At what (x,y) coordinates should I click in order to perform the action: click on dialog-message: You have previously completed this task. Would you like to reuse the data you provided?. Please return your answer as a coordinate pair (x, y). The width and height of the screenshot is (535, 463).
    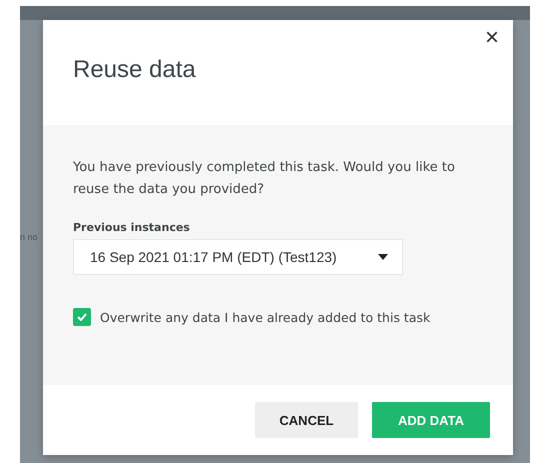
    Looking at the image, I should click on (264, 179).